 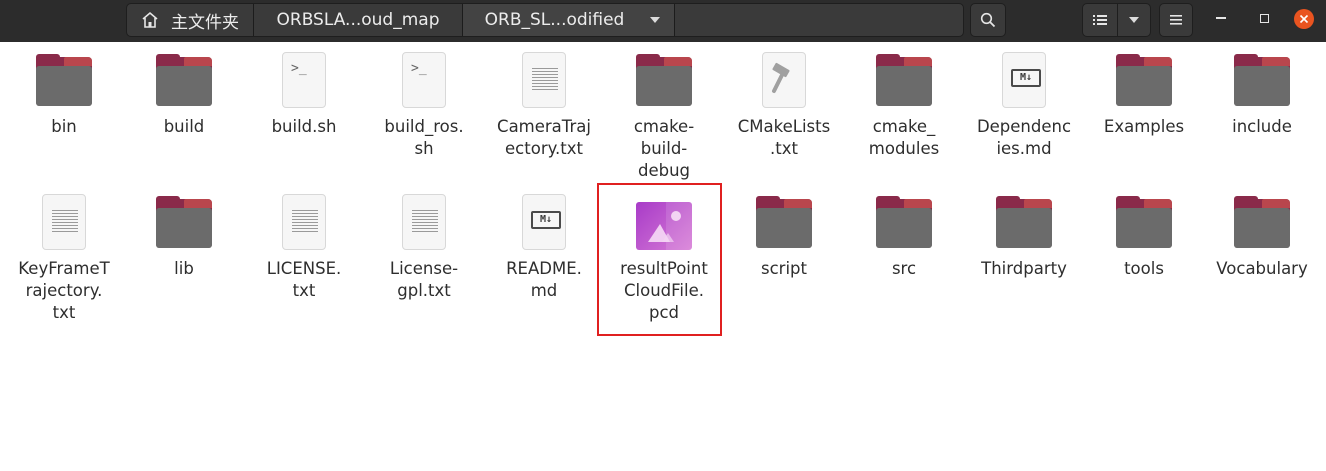 What do you see at coordinates (655, 20) in the screenshot?
I see `breadcrumb-dropdown-icon` at bounding box center [655, 20].